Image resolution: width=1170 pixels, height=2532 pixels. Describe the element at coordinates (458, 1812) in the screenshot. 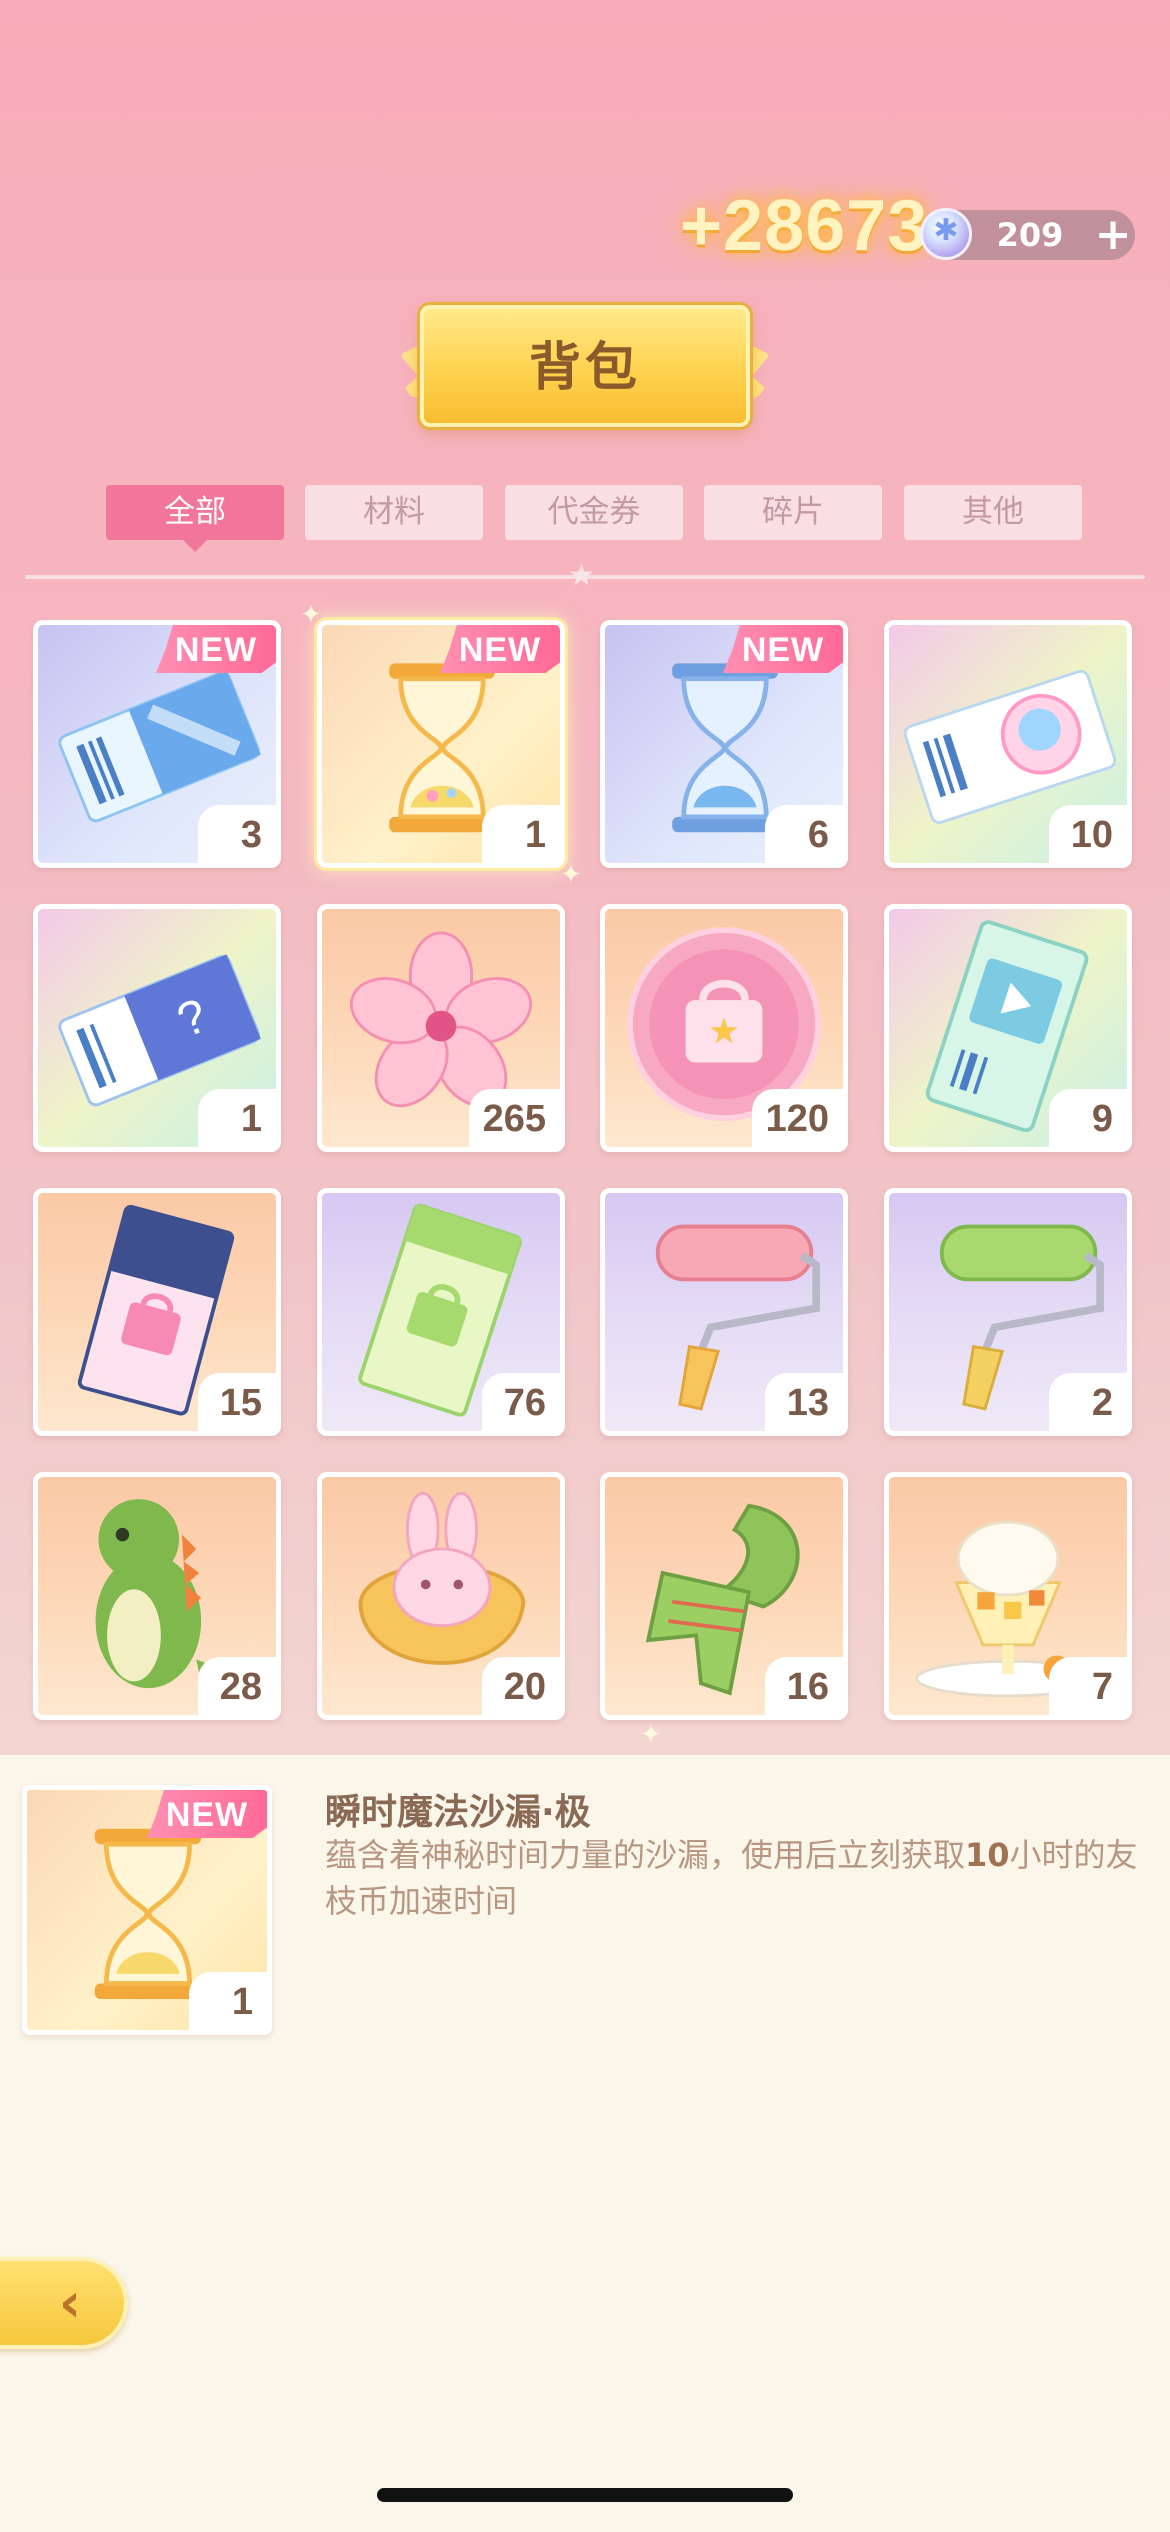

I see `detail-item-title: 瞬时魔法沙漏·极` at that location.